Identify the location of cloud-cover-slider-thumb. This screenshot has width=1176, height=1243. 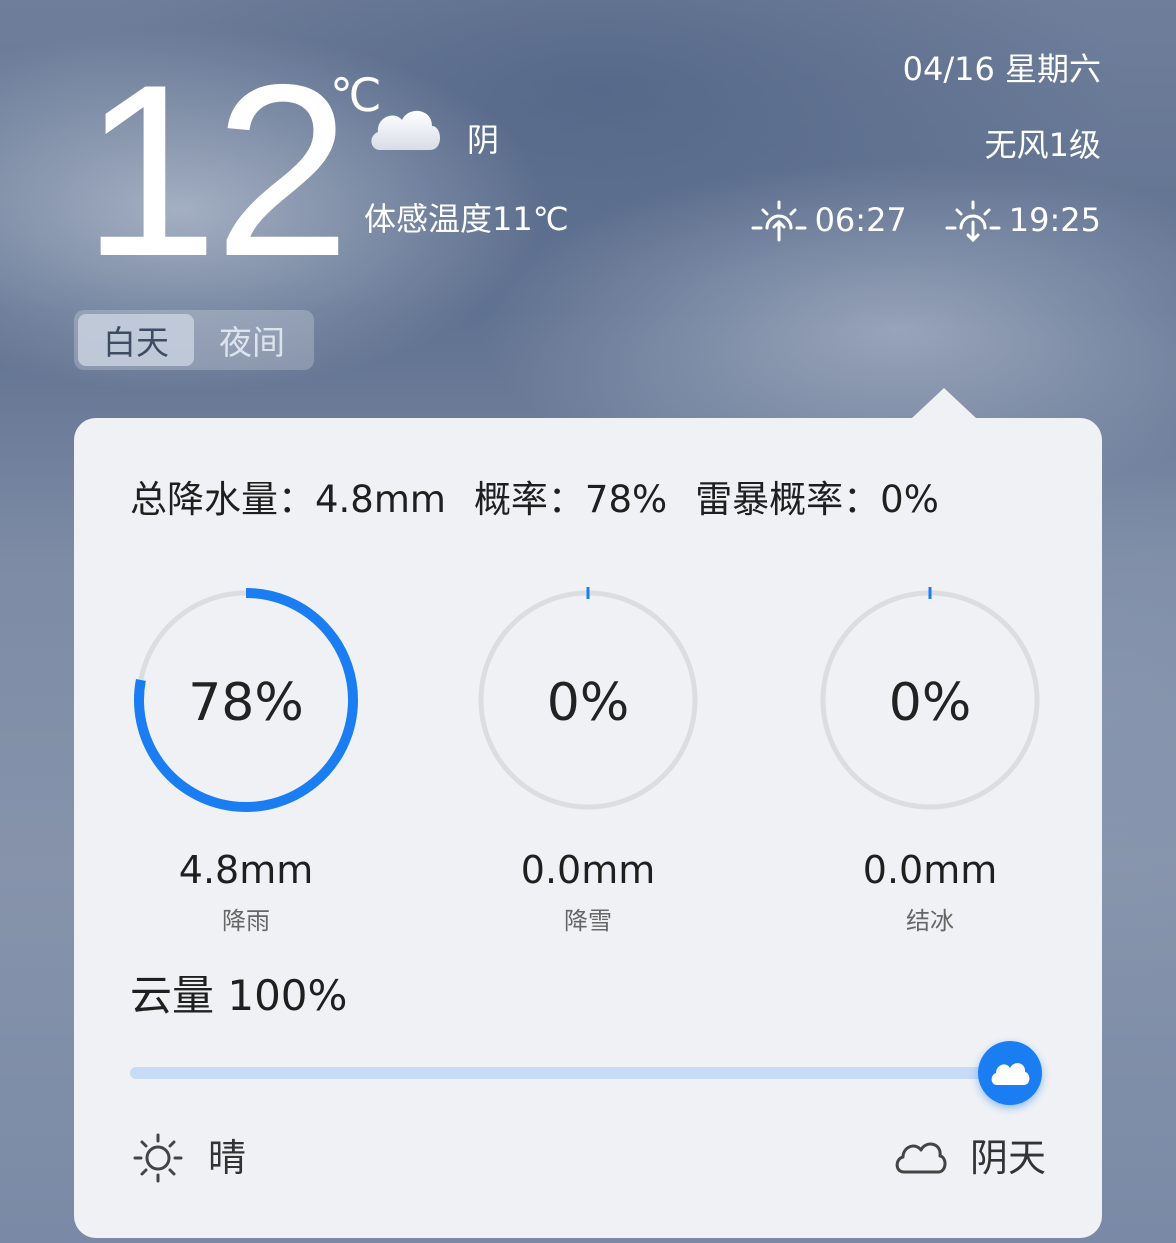
(1010, 1073).